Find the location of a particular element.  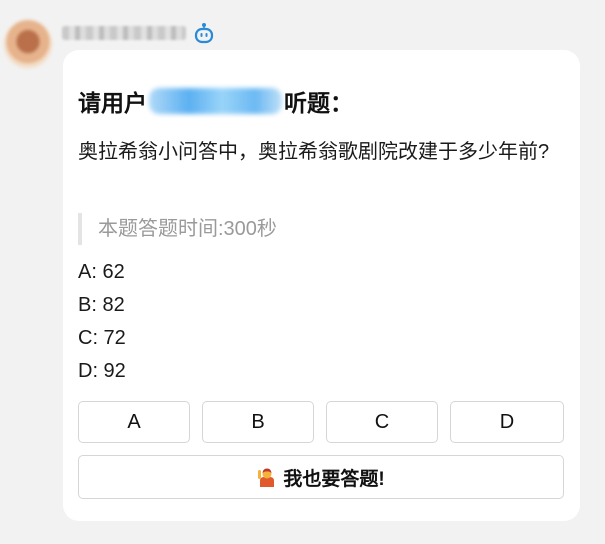

sender-name is located at coordinates (124, 33).